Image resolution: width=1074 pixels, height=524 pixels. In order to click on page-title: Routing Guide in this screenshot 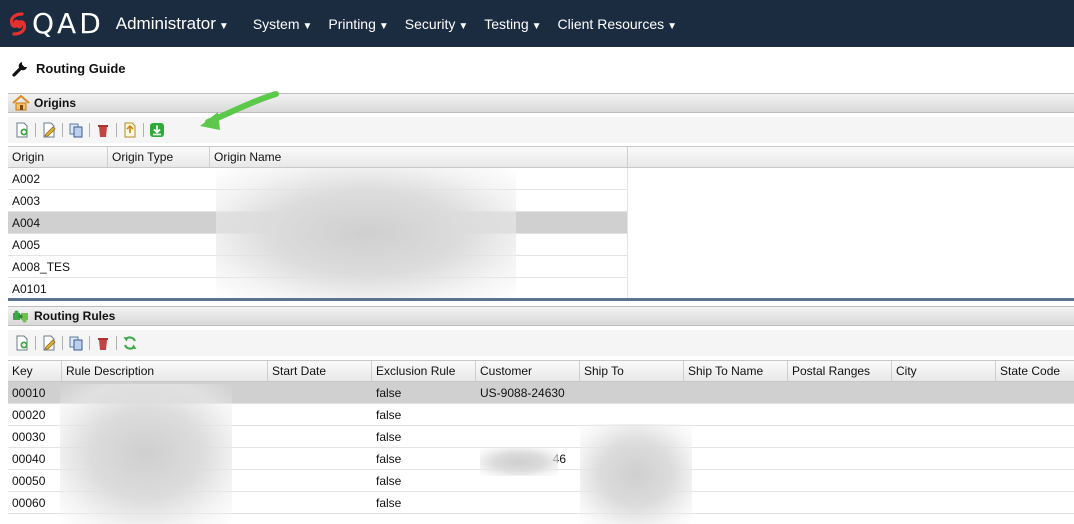, I will do `click(69, 68)`.